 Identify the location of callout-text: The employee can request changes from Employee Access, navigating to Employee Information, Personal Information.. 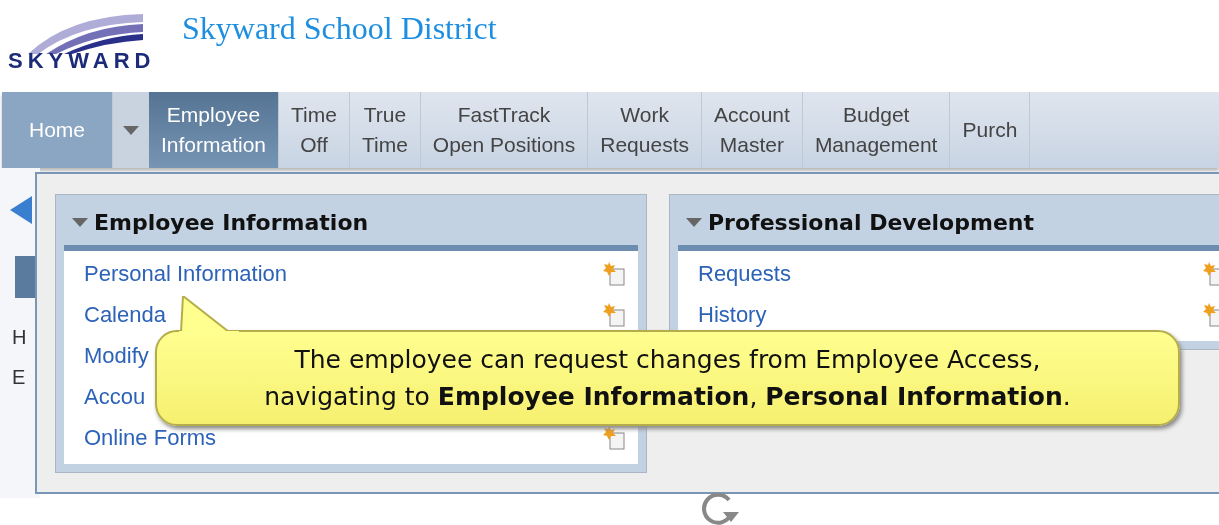
(667, 378).